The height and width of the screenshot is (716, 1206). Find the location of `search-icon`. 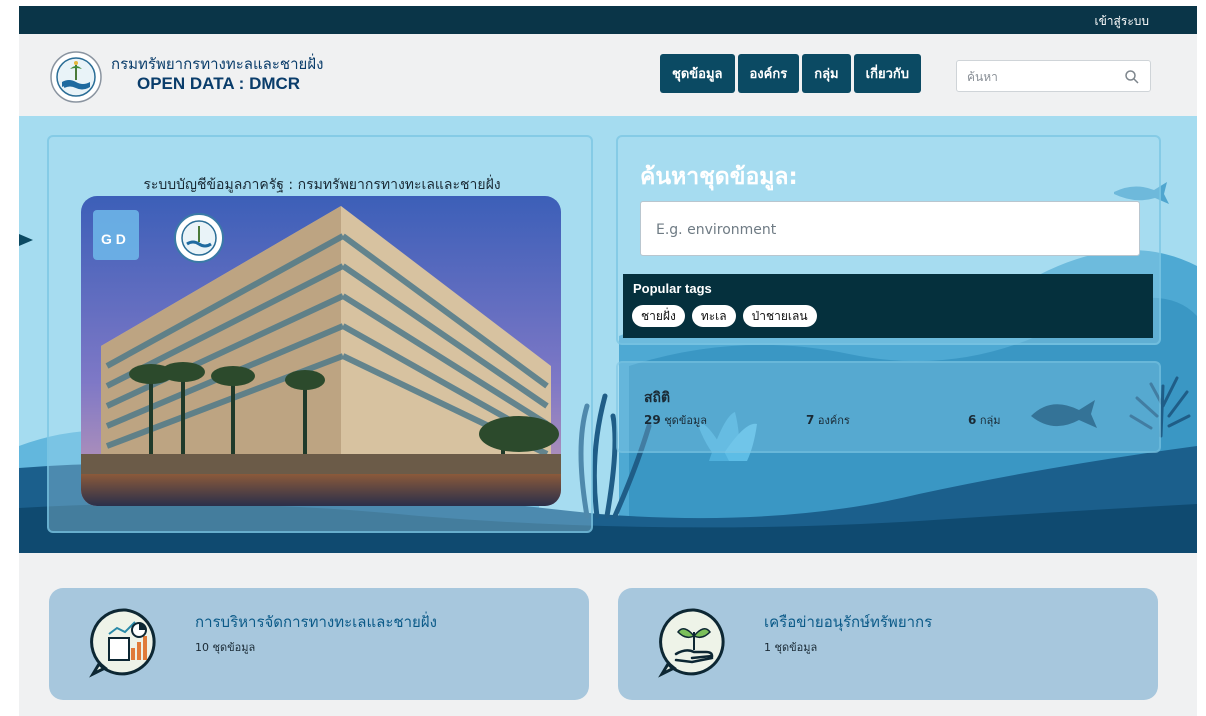

search-icon is located at coordinates (1132, 77).